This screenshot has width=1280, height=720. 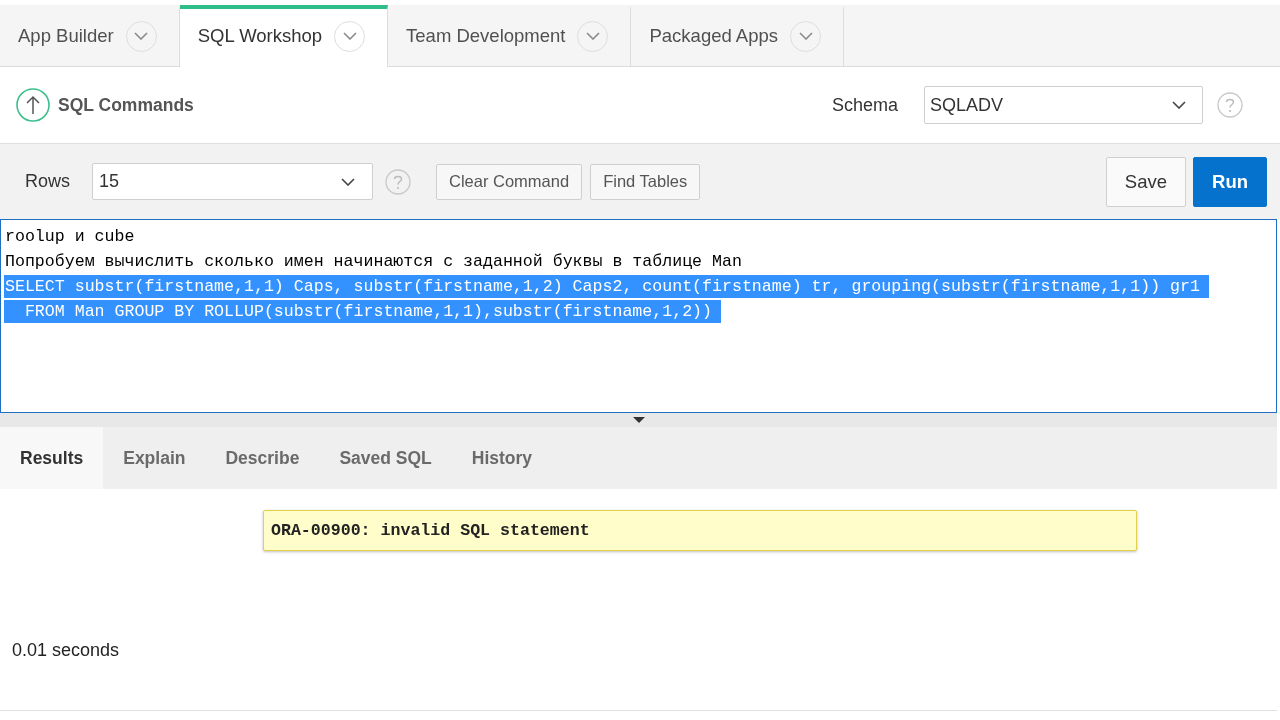 I want to click on primary-button: Run, so click(x=1230, y=181).